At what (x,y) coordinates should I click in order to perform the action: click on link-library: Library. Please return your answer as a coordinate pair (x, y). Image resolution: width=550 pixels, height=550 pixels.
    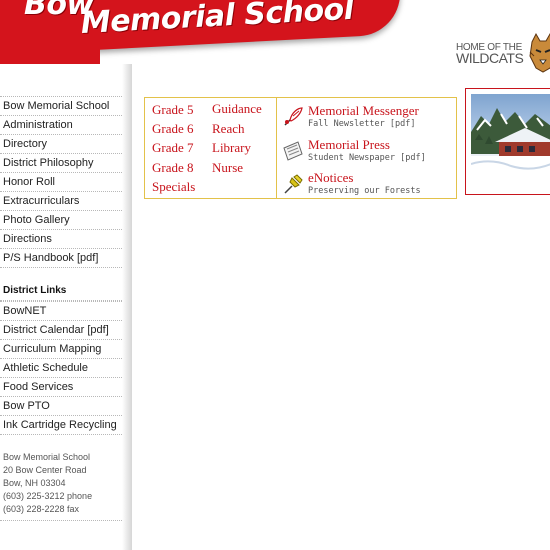
    Looking at the image, I should click on (231, 148).